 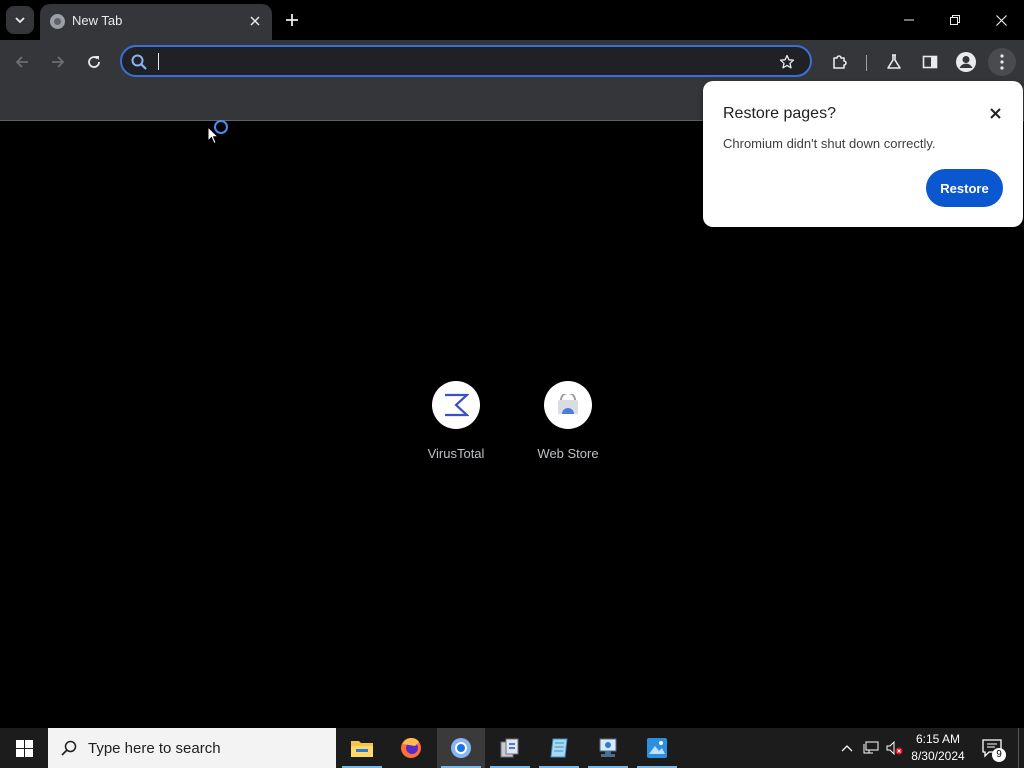 I want to click on shortcut-virustotal: VirusTotal, so click(x=456, y=421).